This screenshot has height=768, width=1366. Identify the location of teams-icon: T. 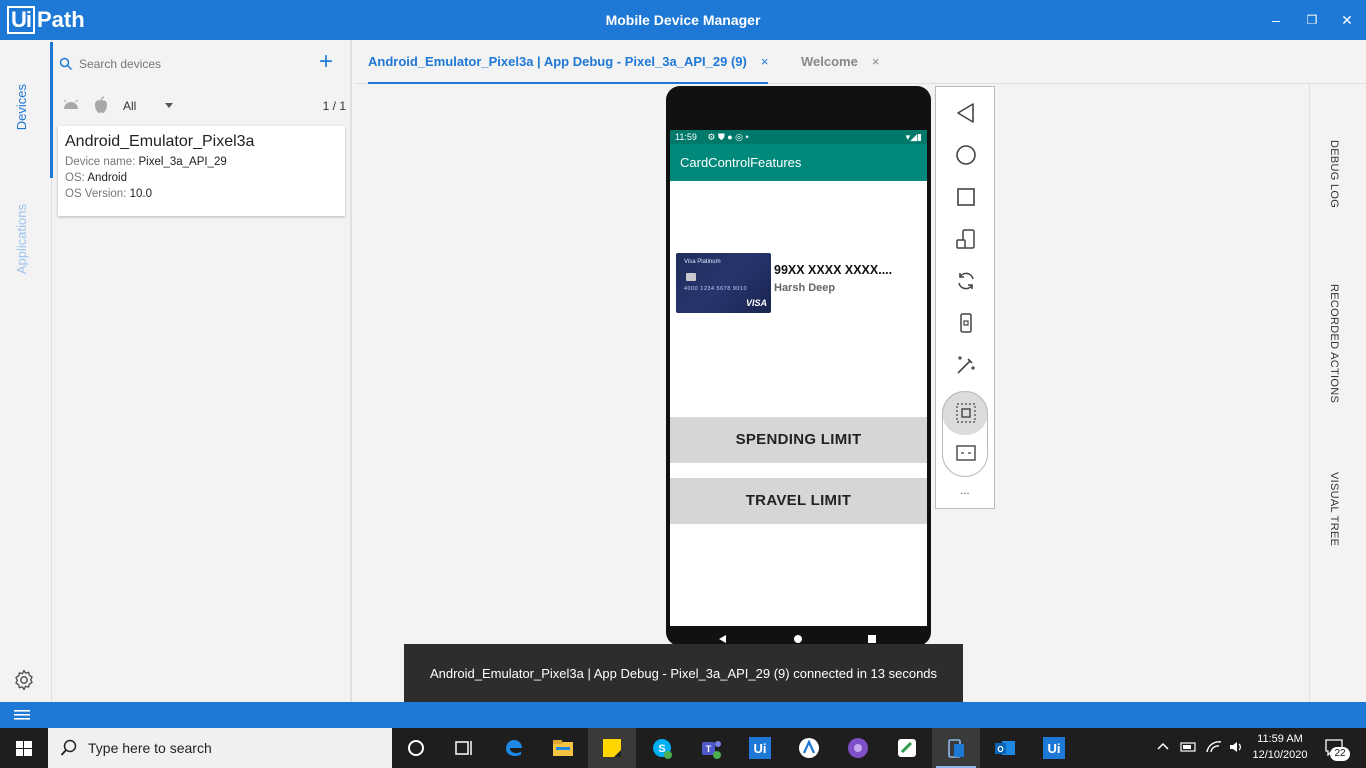
(711, 748).